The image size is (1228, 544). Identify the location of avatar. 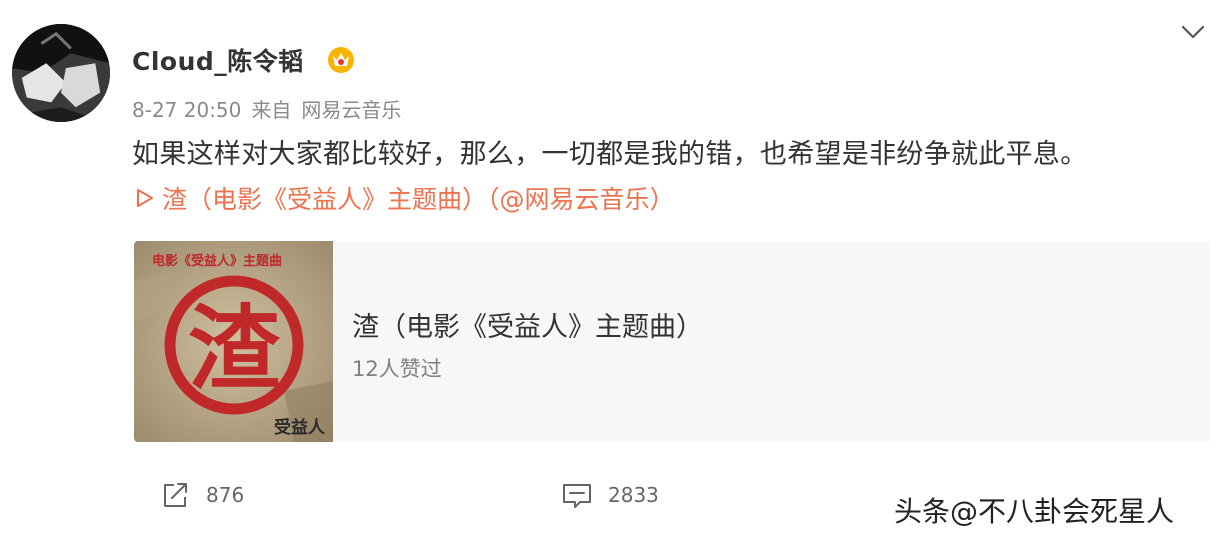
(61, 73).